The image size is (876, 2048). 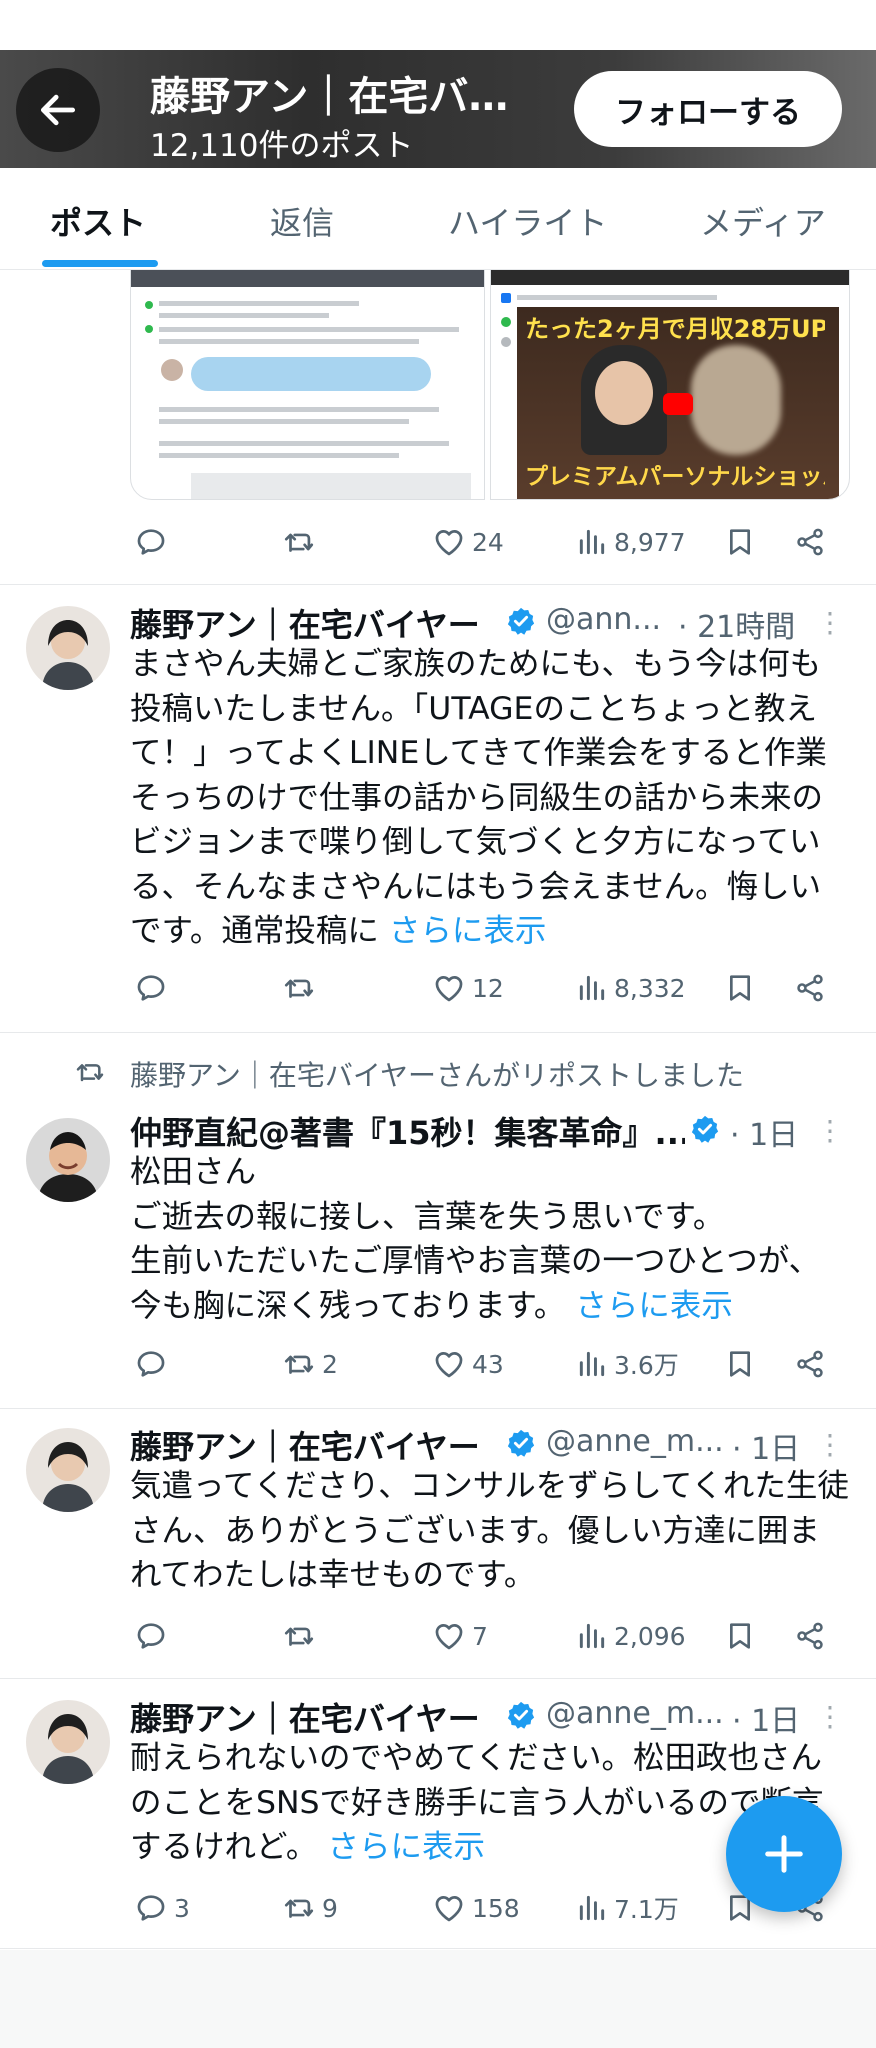 What do you see at coordinates (468, 542) in the screenshot?
I see `like-button: 24` at bounding box center [468, 542].